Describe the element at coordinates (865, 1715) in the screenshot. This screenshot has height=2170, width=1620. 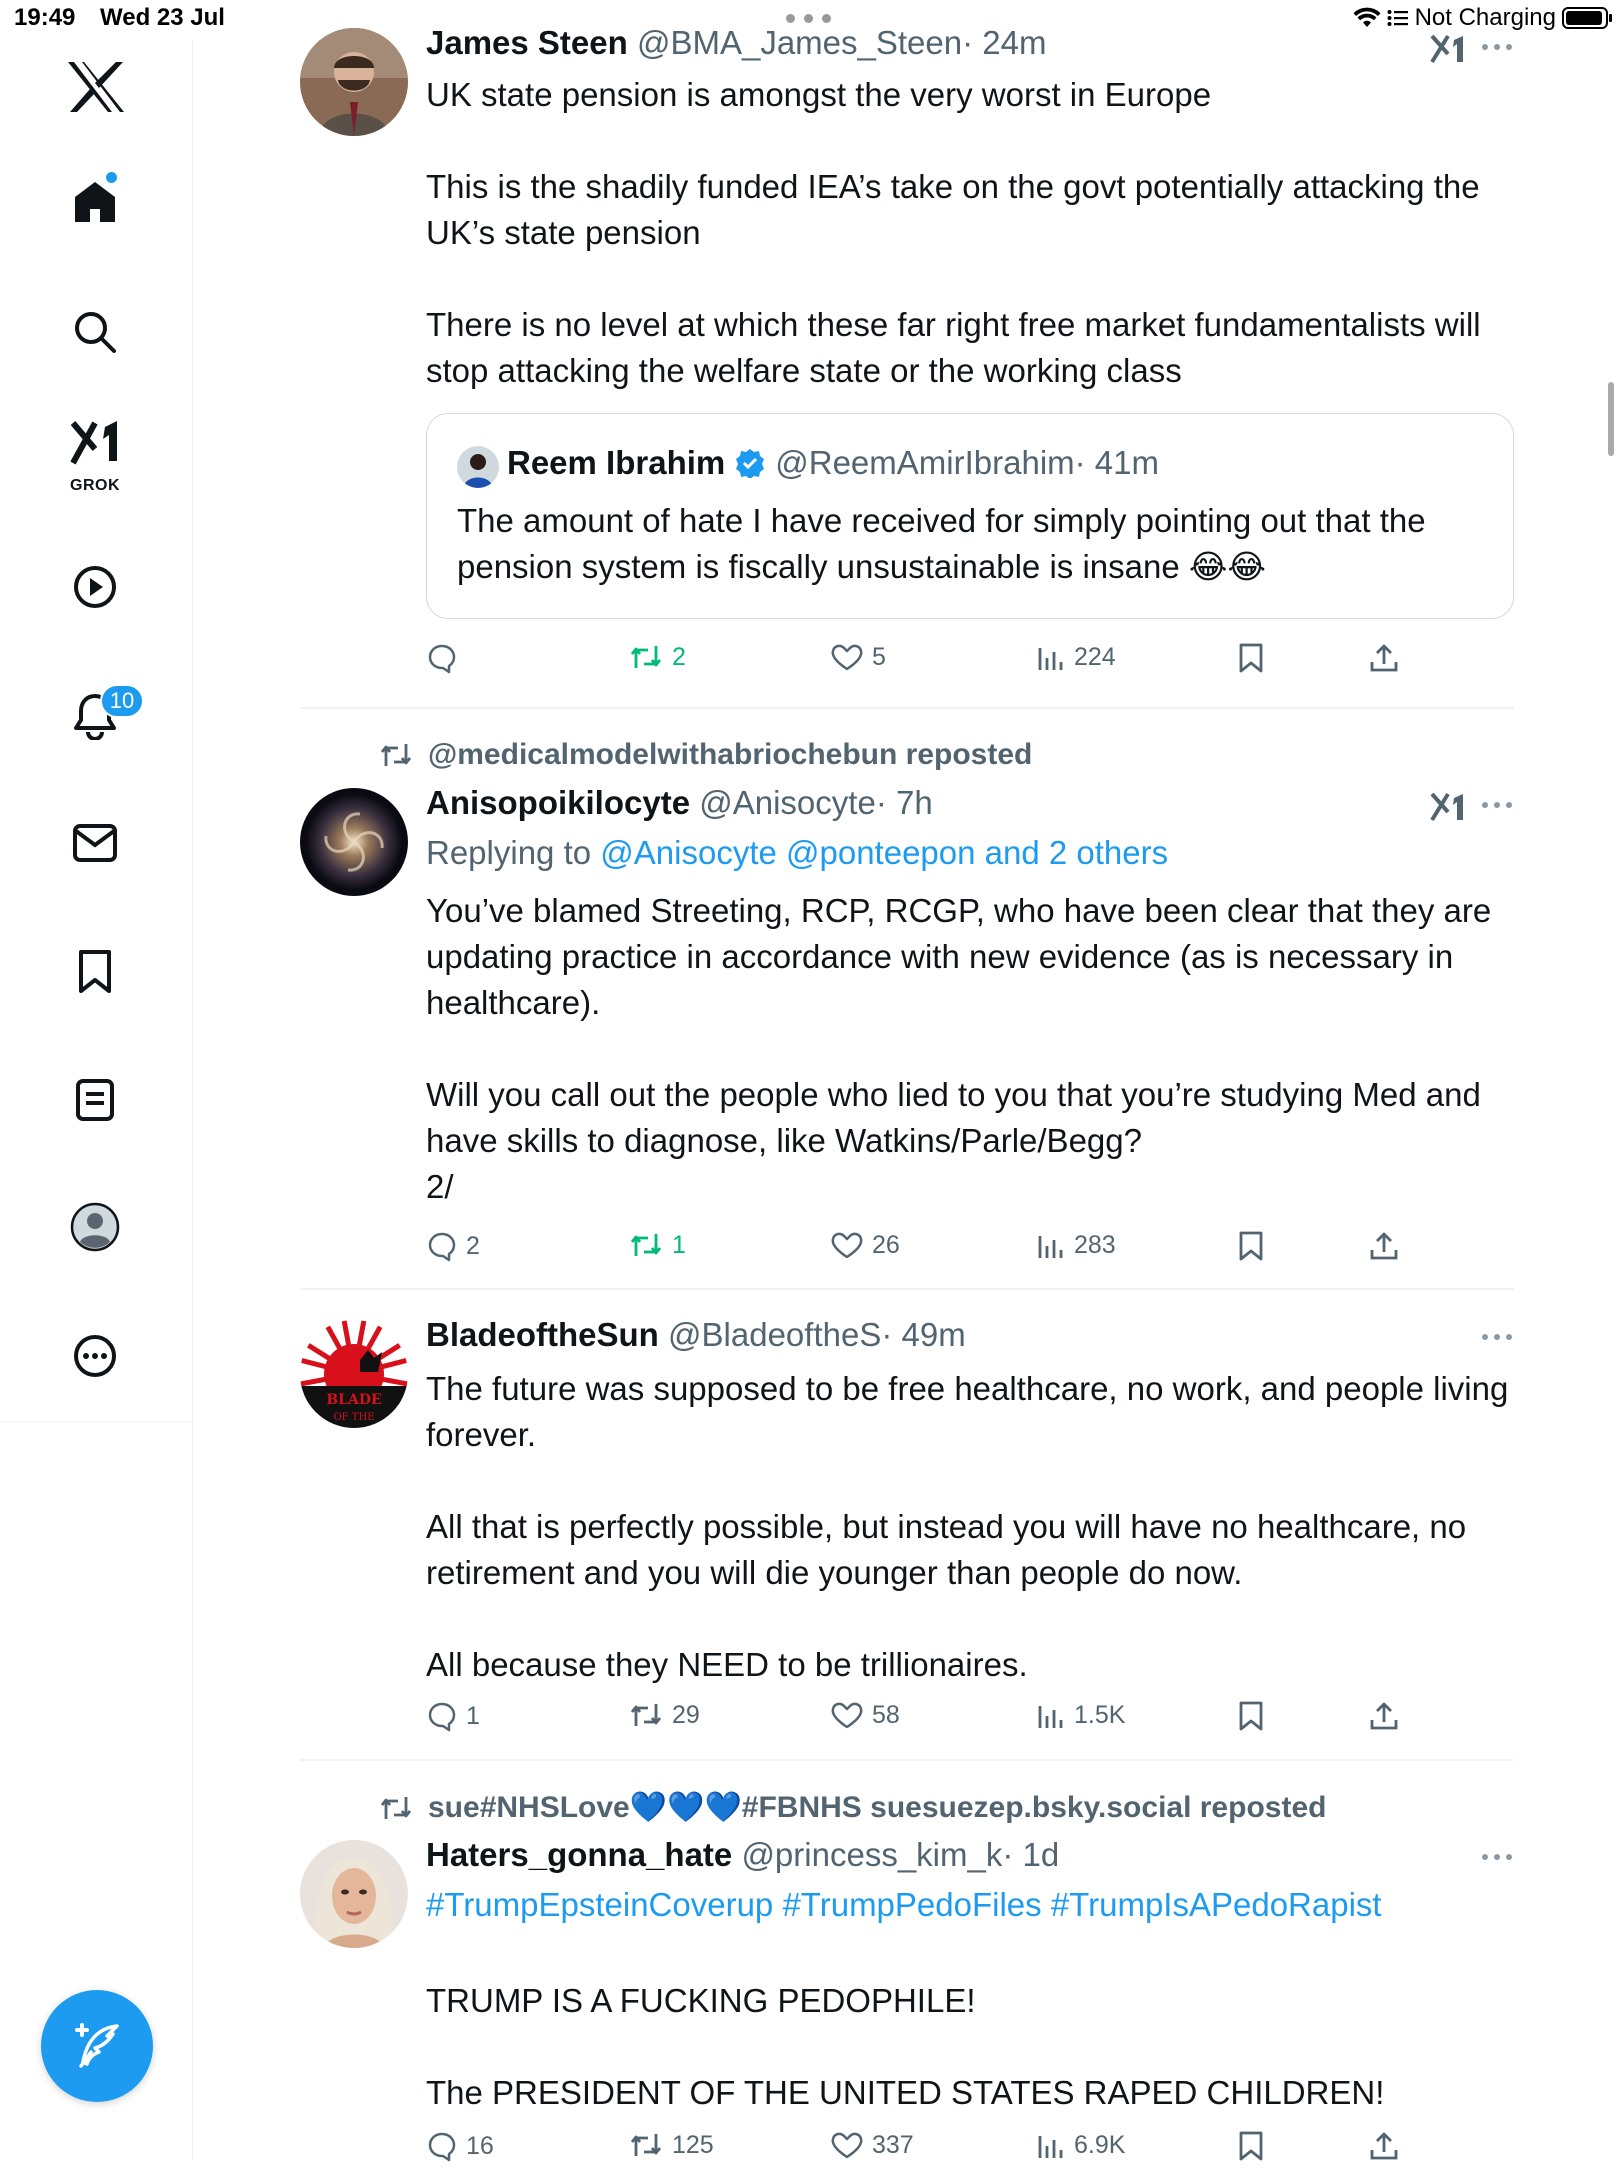
I see `like-button: 58` at that location.